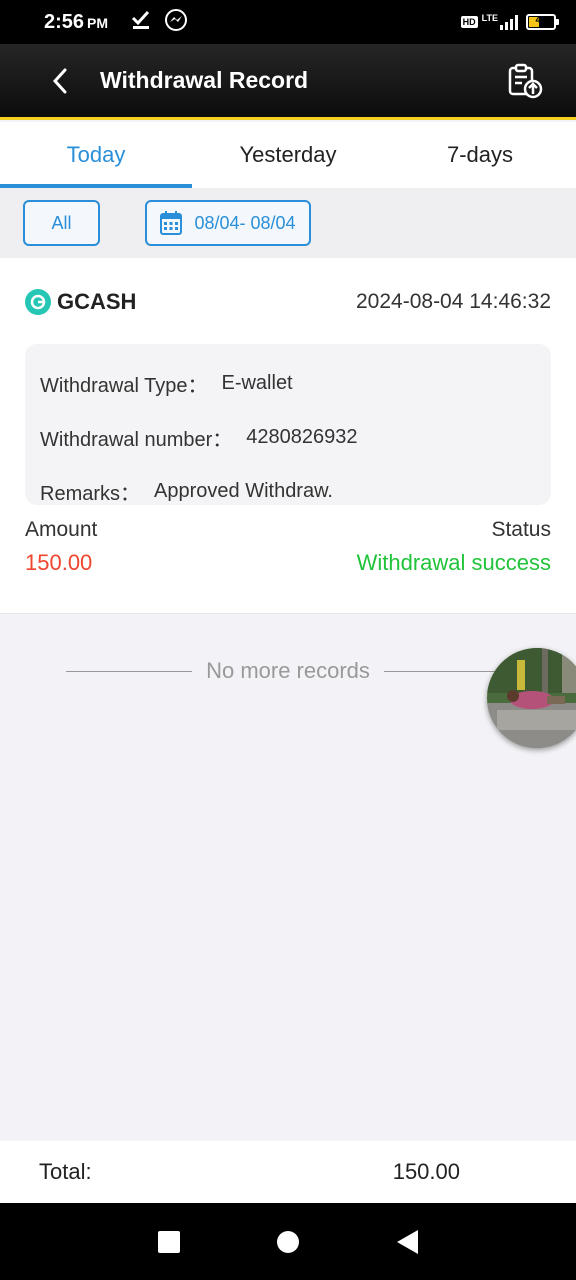  Describe the element at coordinates (257, 382) in the screenshot. I see `withdrawal-type-value: E-wallet` at that location.